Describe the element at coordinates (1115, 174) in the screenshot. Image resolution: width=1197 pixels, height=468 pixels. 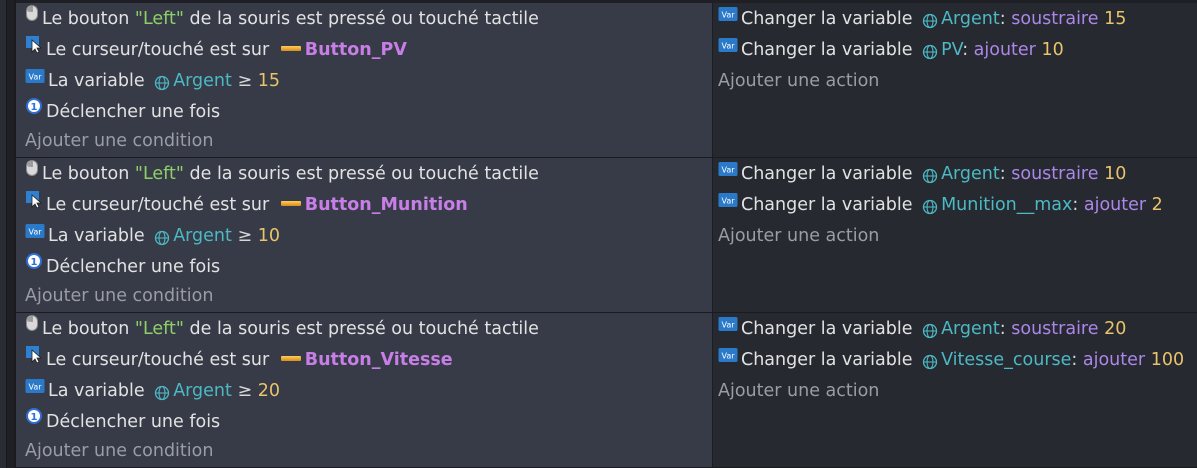
I see `action-value: 10` at that location.